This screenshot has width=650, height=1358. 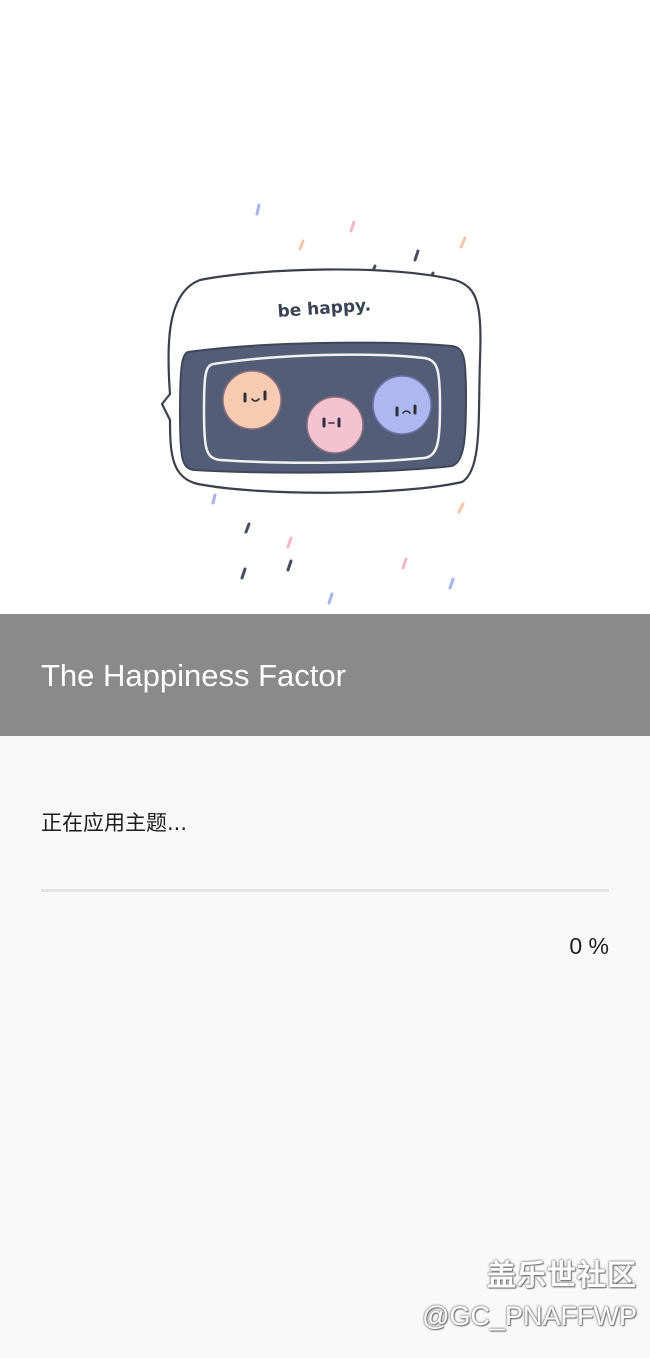 I want to click on be-happy-illustration: be happy., so click(x=321, y=404).